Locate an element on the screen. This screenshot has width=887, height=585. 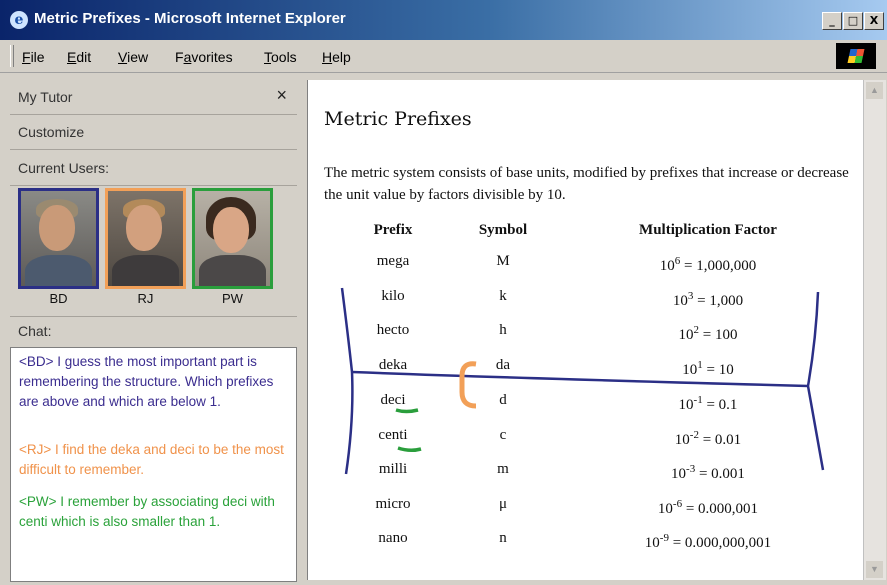
menu-file: File is located at coordinates (33, 57).